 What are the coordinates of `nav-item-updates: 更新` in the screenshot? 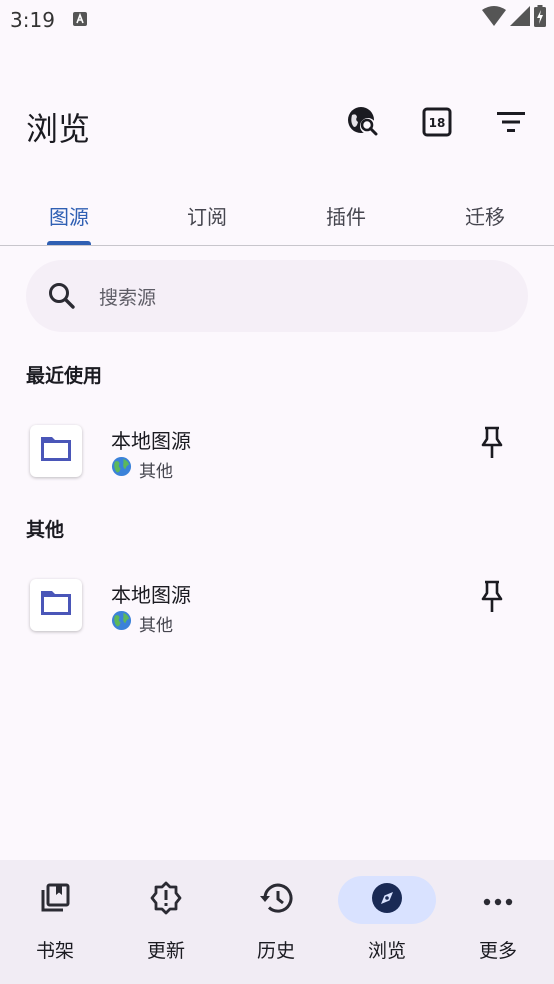 It's located at (166, 922).